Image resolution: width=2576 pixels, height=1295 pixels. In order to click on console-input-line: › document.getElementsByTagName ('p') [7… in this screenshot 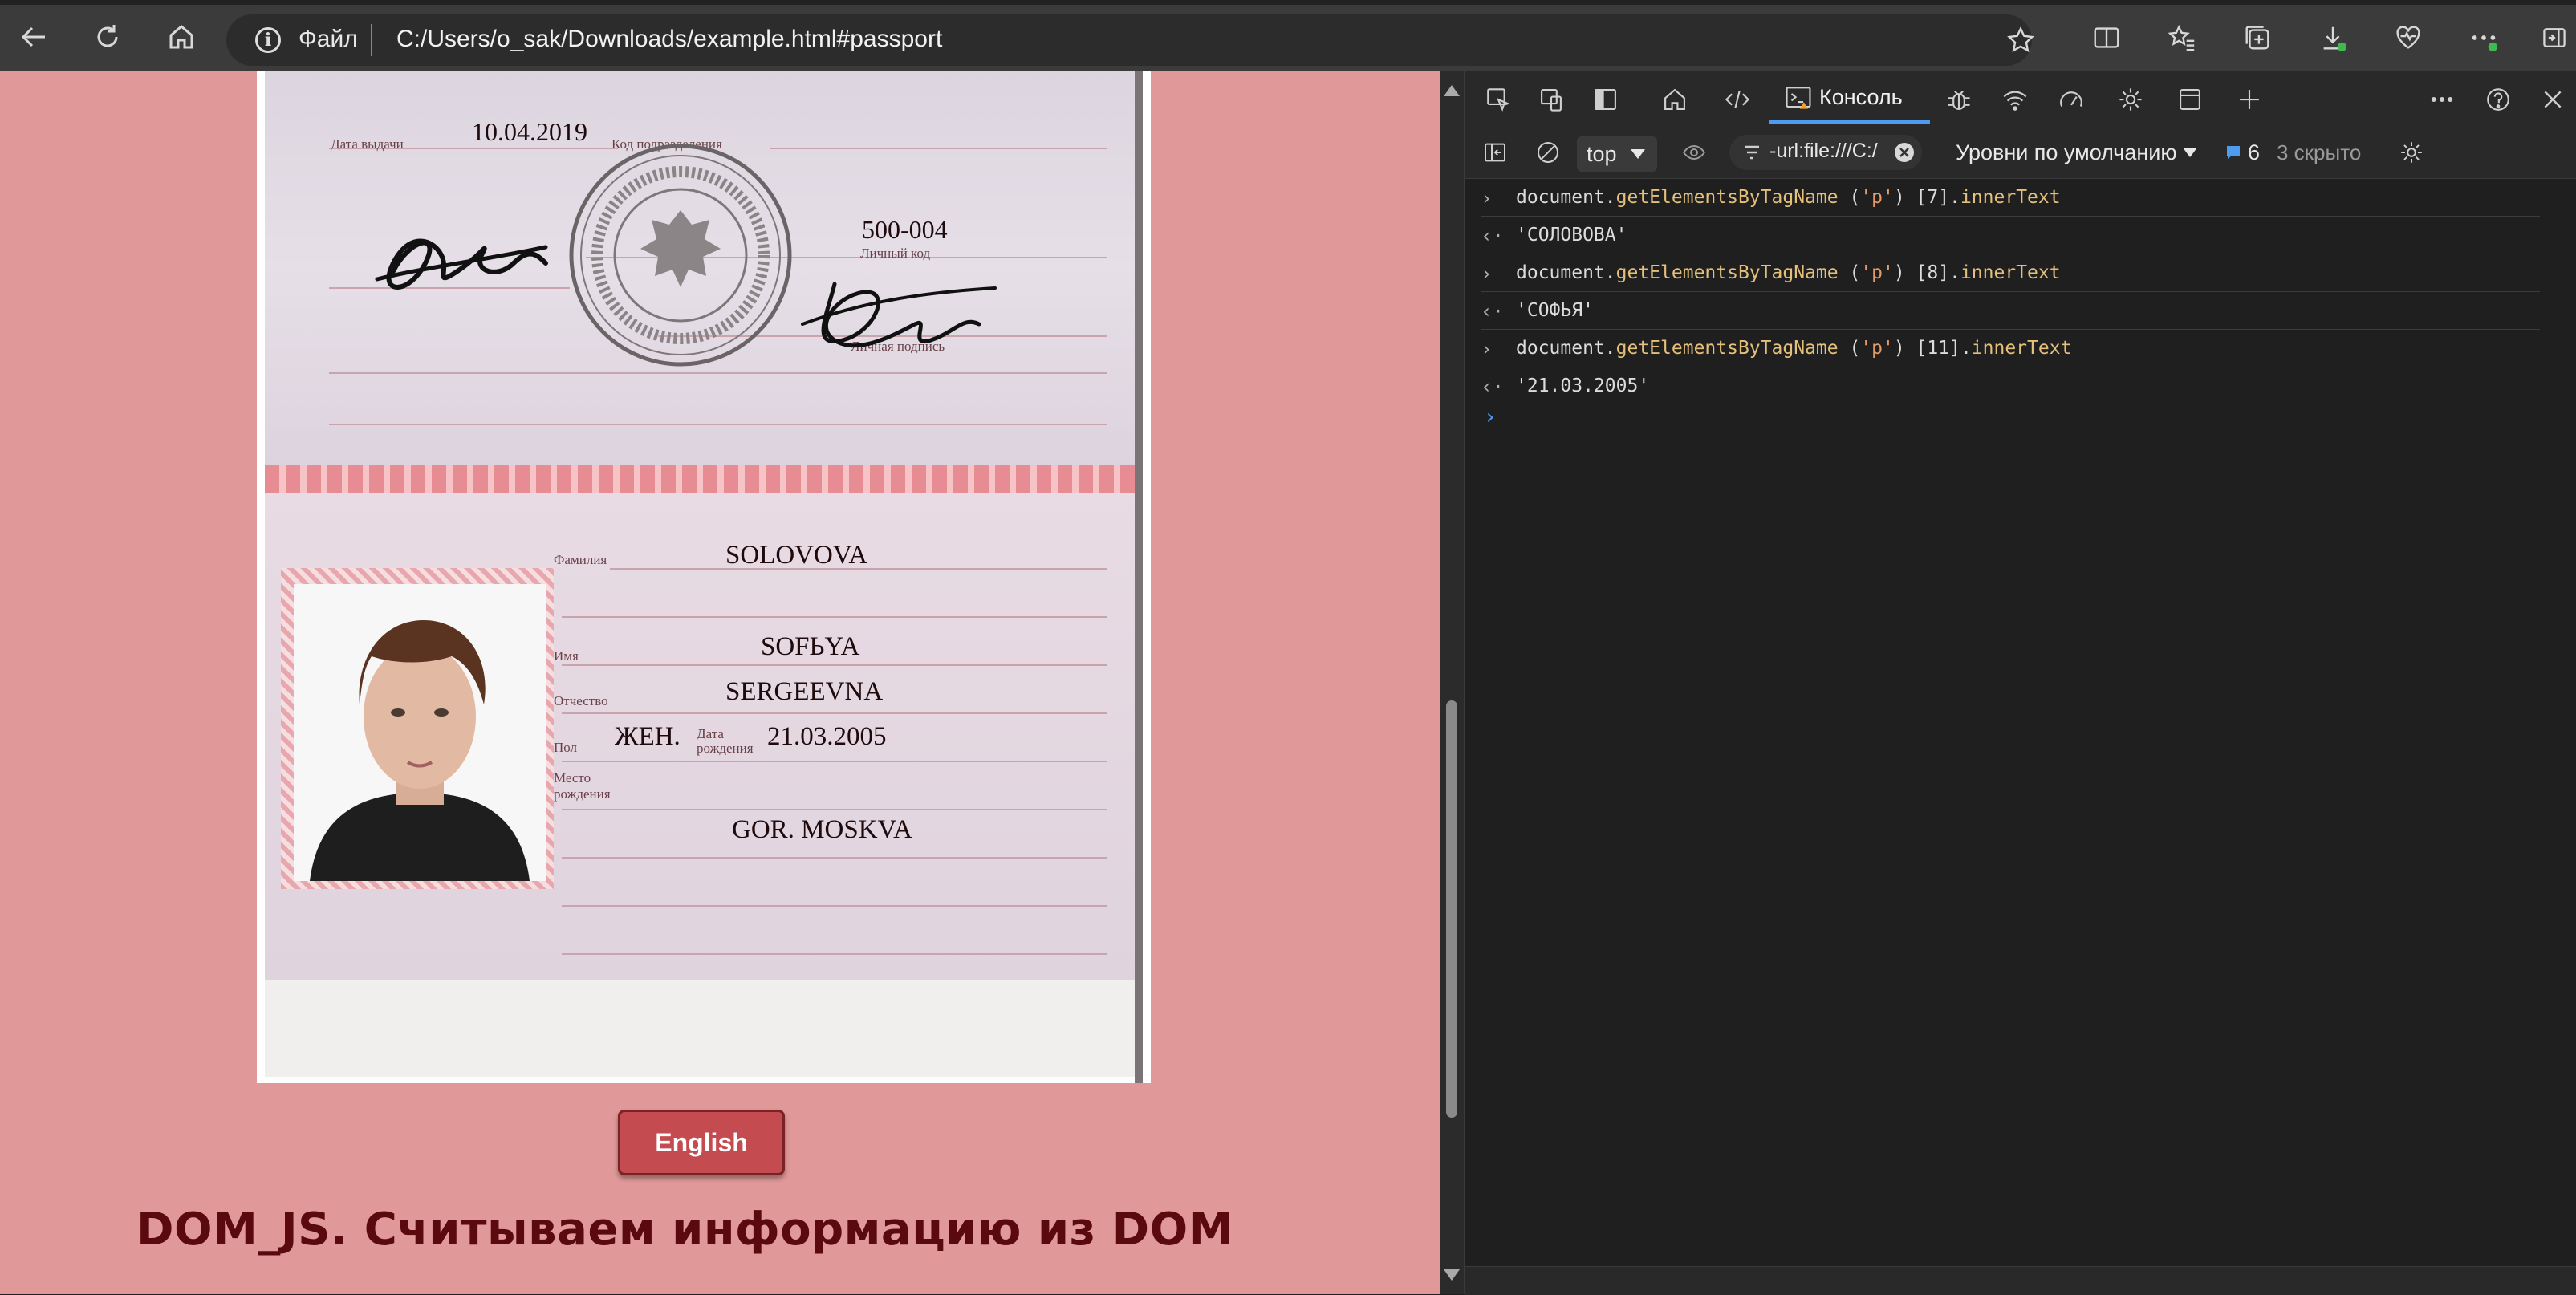, I will do `click(2010, 198)`.